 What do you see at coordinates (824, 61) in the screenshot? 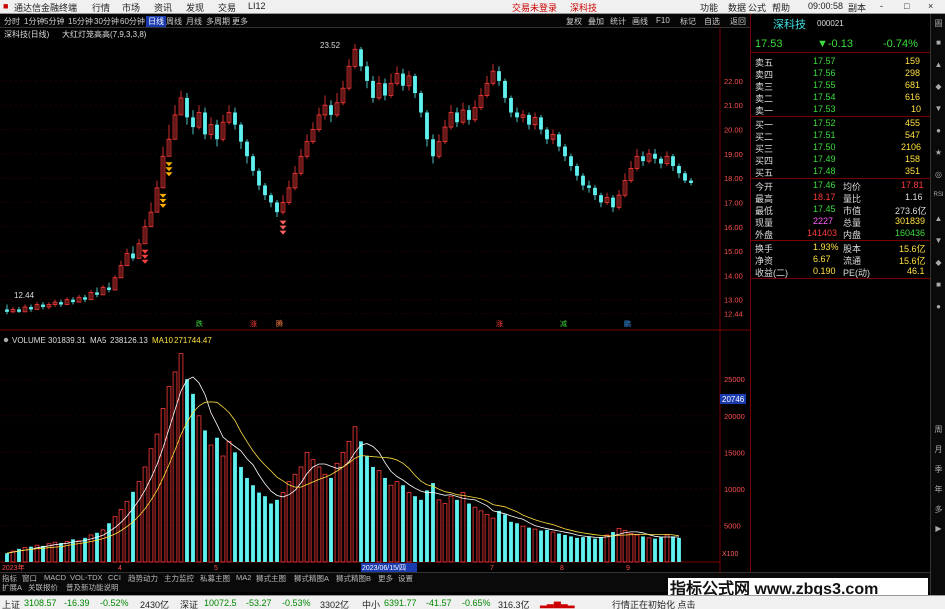
I see `ask-price: 17.57` at bounding box center [824, 61].